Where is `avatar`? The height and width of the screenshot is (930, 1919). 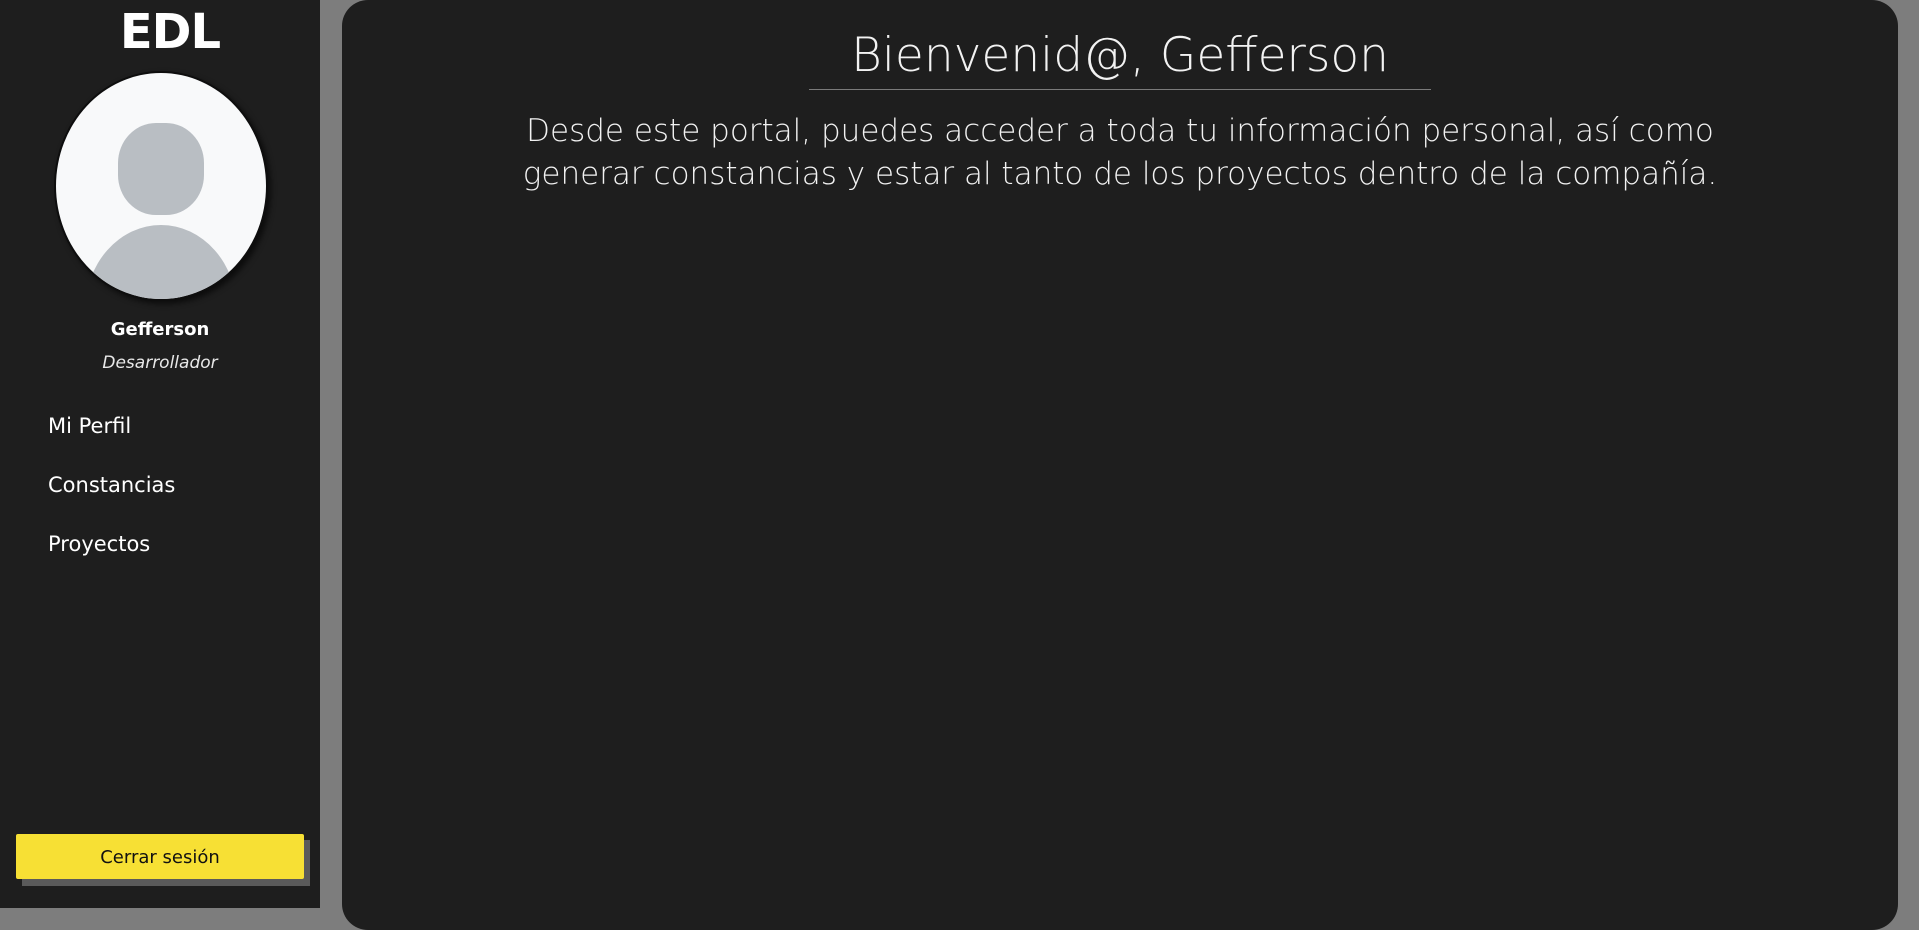
avatar is located at coordinates (161, 186).